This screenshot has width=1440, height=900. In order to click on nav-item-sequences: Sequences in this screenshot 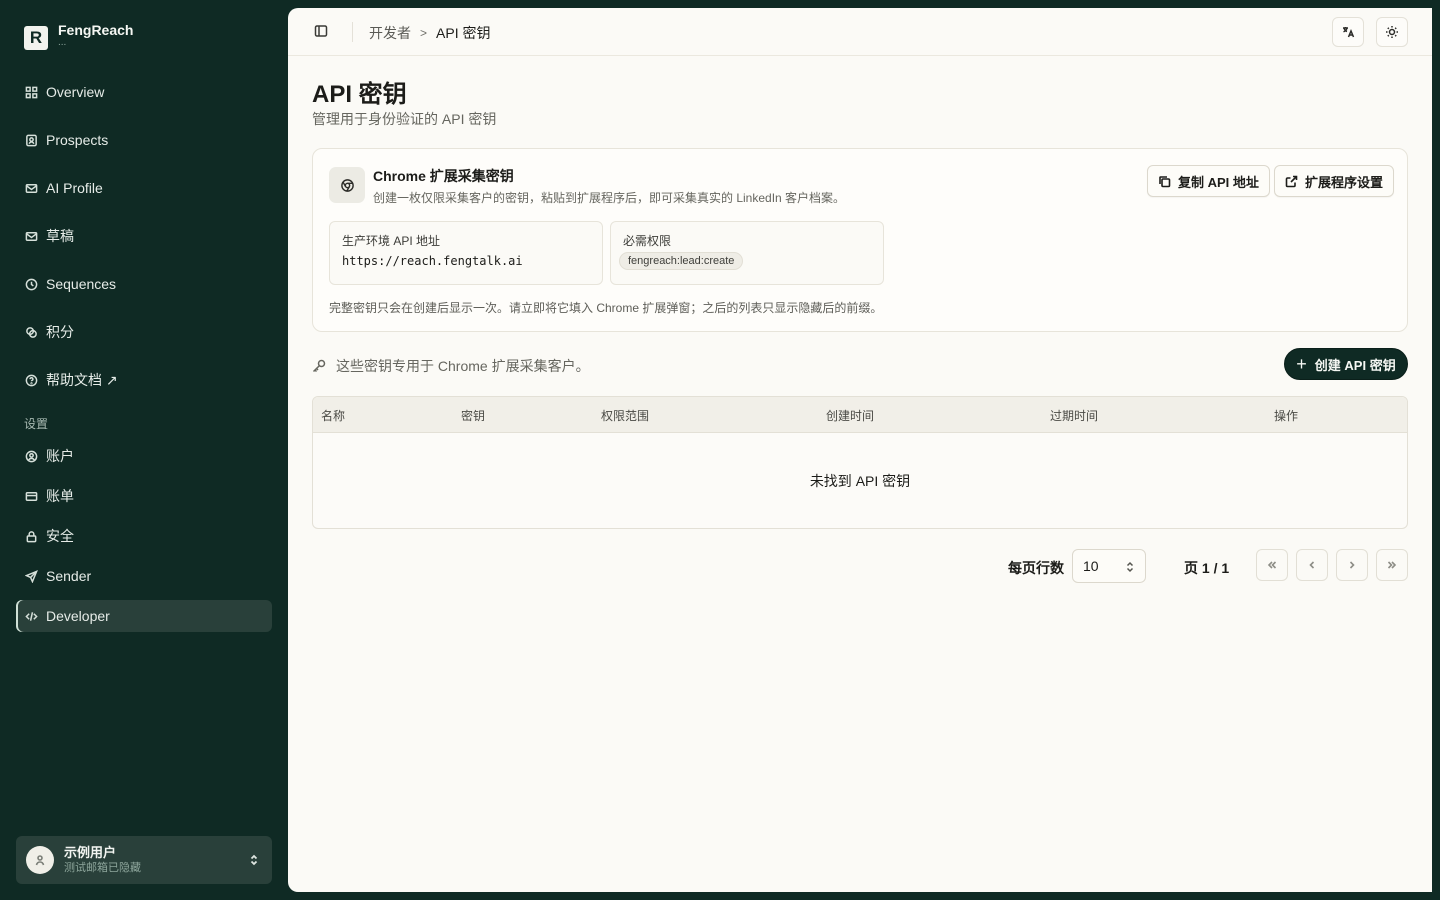, I will do `click(144, 284)`.